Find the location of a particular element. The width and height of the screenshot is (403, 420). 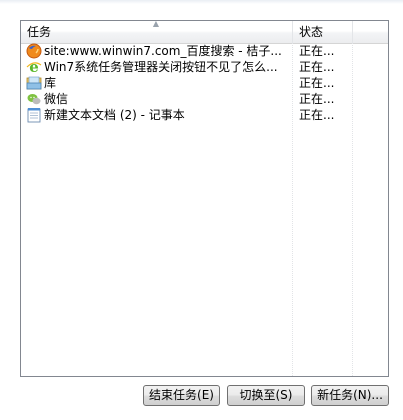

tab-top-strip is located at coordinates (201, 2).